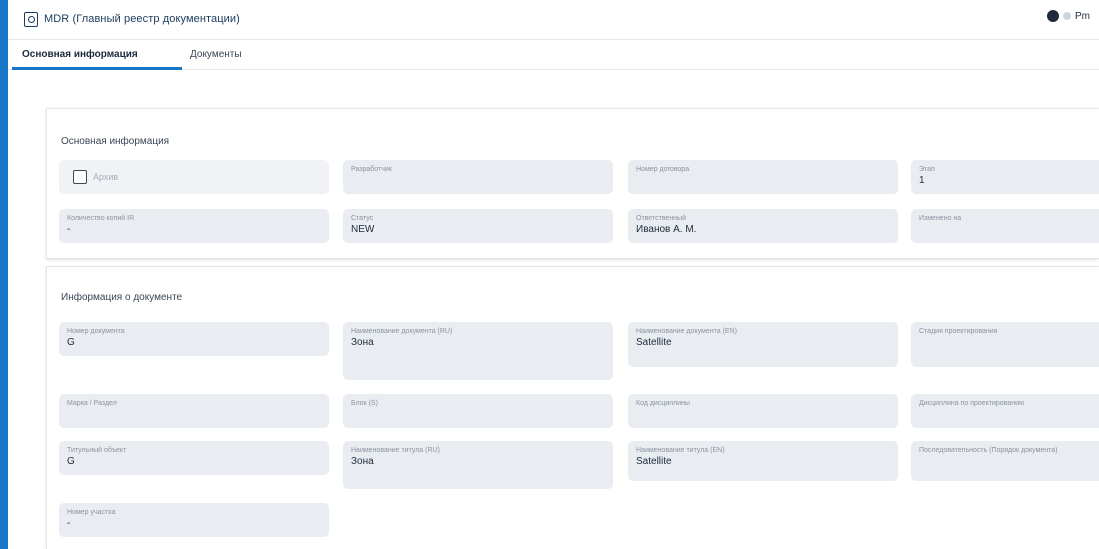 The width and height of the screenshot is (1099, 549). What do you see at coordinates (654, 461) in the screenshot?
I see `title-name-en-value: Satellite` at bounding box center [654, 461].